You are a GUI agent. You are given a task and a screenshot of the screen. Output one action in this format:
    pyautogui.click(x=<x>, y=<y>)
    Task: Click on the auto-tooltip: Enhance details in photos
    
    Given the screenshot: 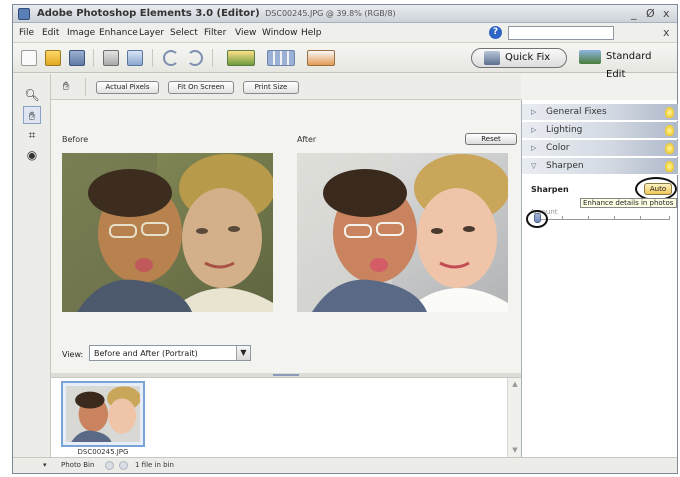 What is the action you would take?
    pyautogui.click(x=628, y=203)
    